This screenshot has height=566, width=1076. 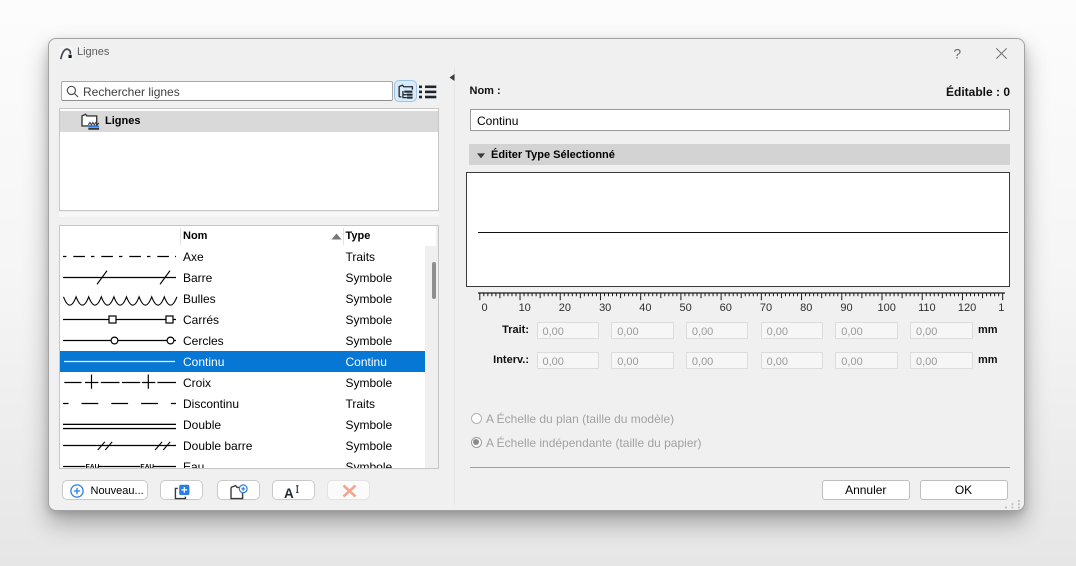 I want to click on svg-text: 100, so click(x=887, y=308).